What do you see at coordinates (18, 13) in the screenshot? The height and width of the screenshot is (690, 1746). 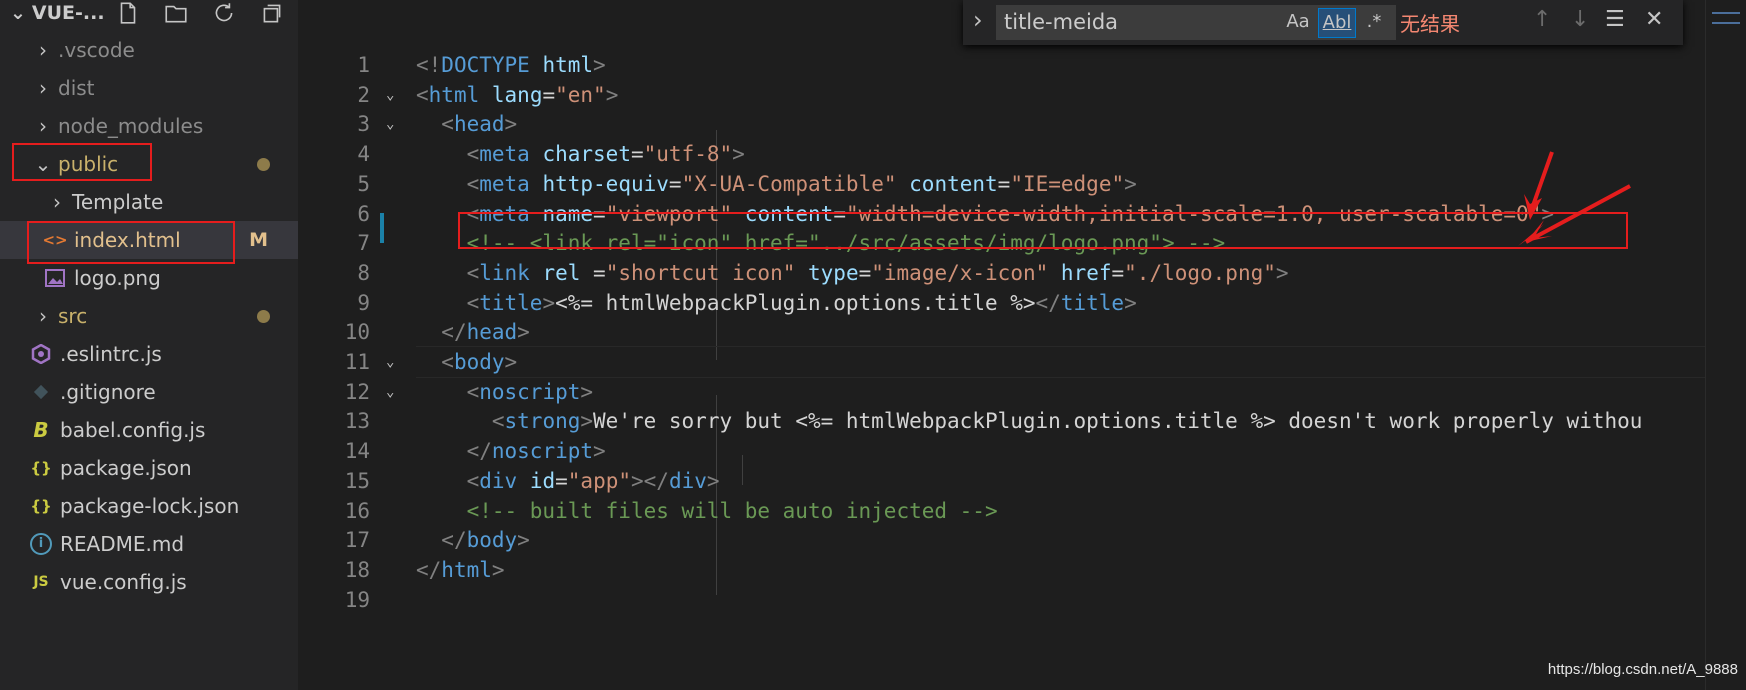 I see `collapse-chevron-icon: ⌄` at bounding box center [18, 13].